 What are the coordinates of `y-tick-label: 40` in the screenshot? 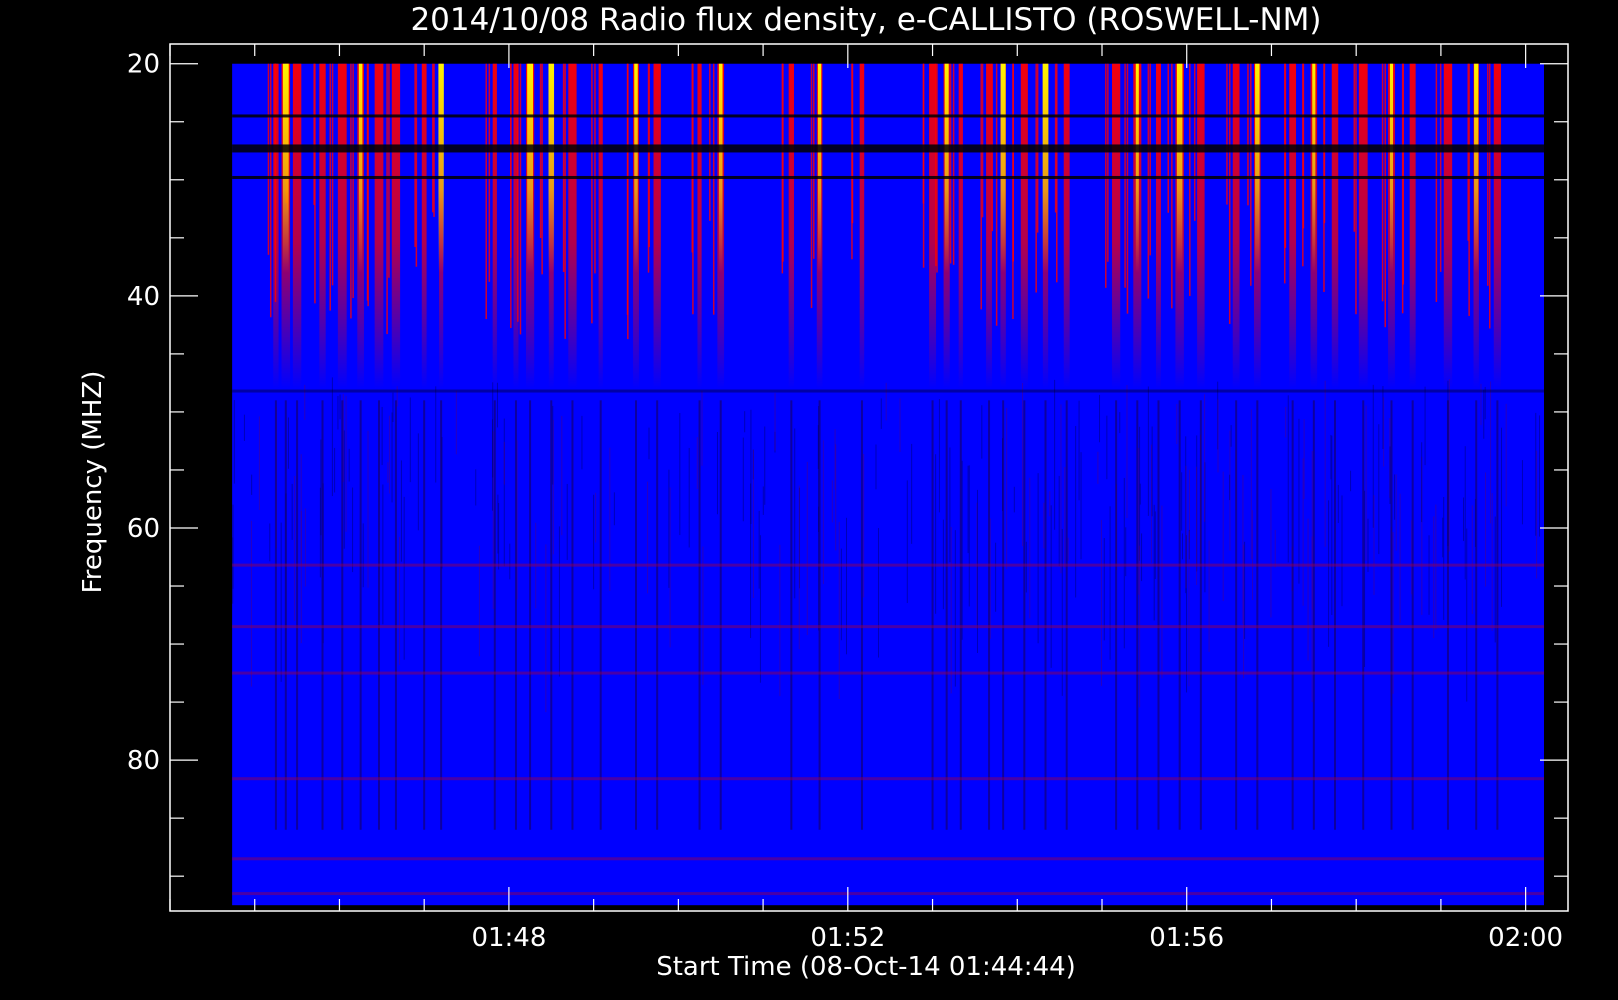 It's located at (143, 297).